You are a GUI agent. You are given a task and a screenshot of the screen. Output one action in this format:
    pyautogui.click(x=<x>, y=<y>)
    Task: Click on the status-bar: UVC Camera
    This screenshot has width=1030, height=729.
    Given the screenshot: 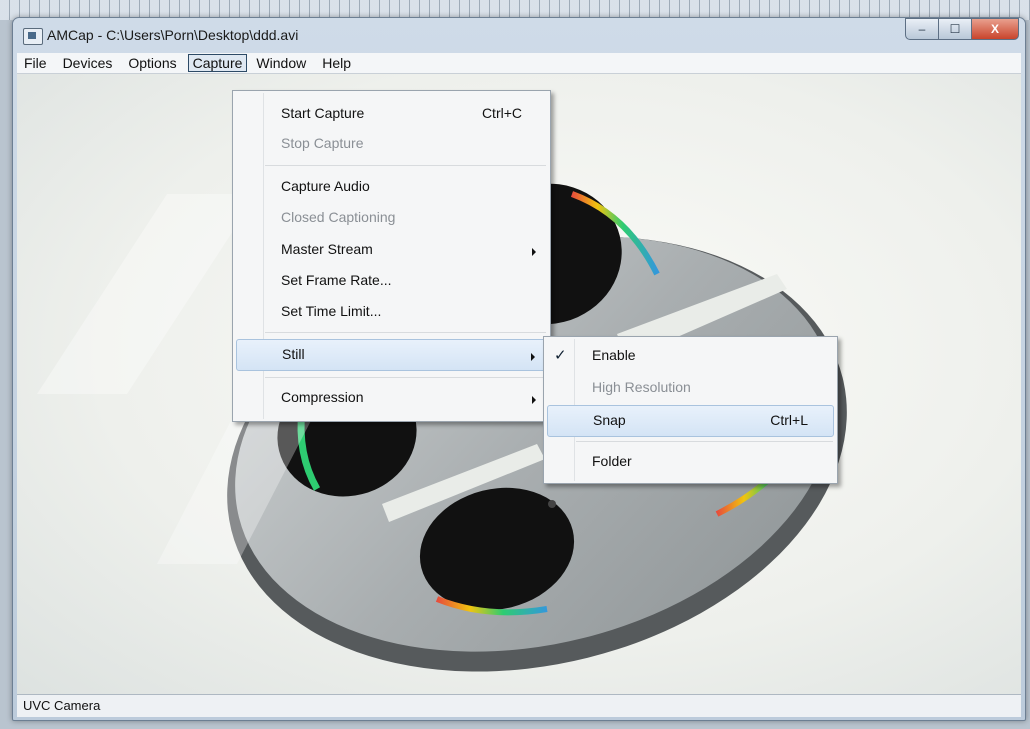 What is the action you would take?
    pyautogui.click(x=519, y=705)
    